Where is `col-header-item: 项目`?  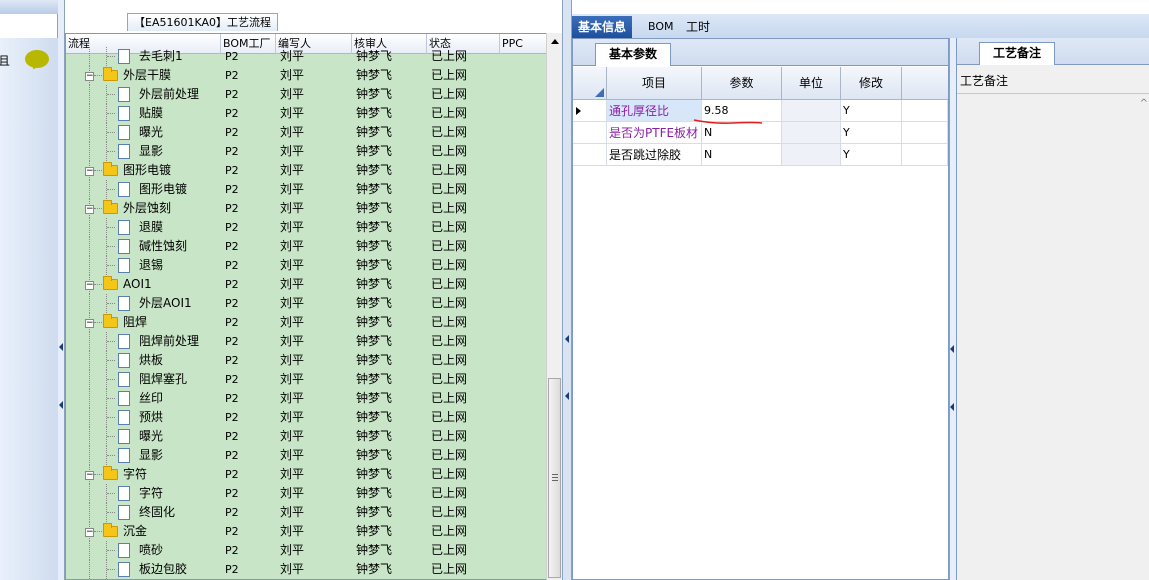
col-header-item: 项目 is located at coordinates (654, 83).